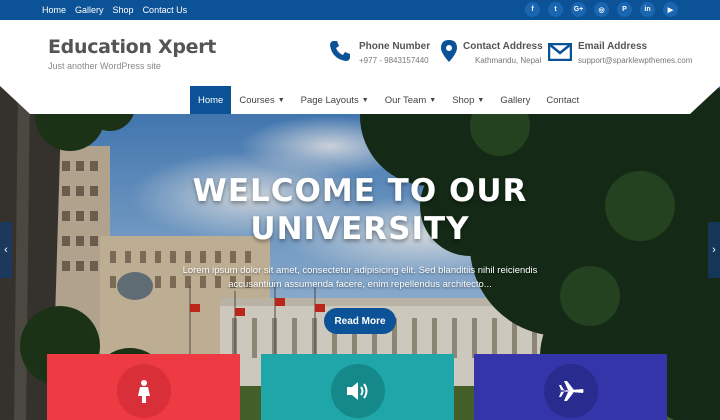  Describe the element at coordinates (571, 391) in the screenshot. I see `plane-icon` at that location.